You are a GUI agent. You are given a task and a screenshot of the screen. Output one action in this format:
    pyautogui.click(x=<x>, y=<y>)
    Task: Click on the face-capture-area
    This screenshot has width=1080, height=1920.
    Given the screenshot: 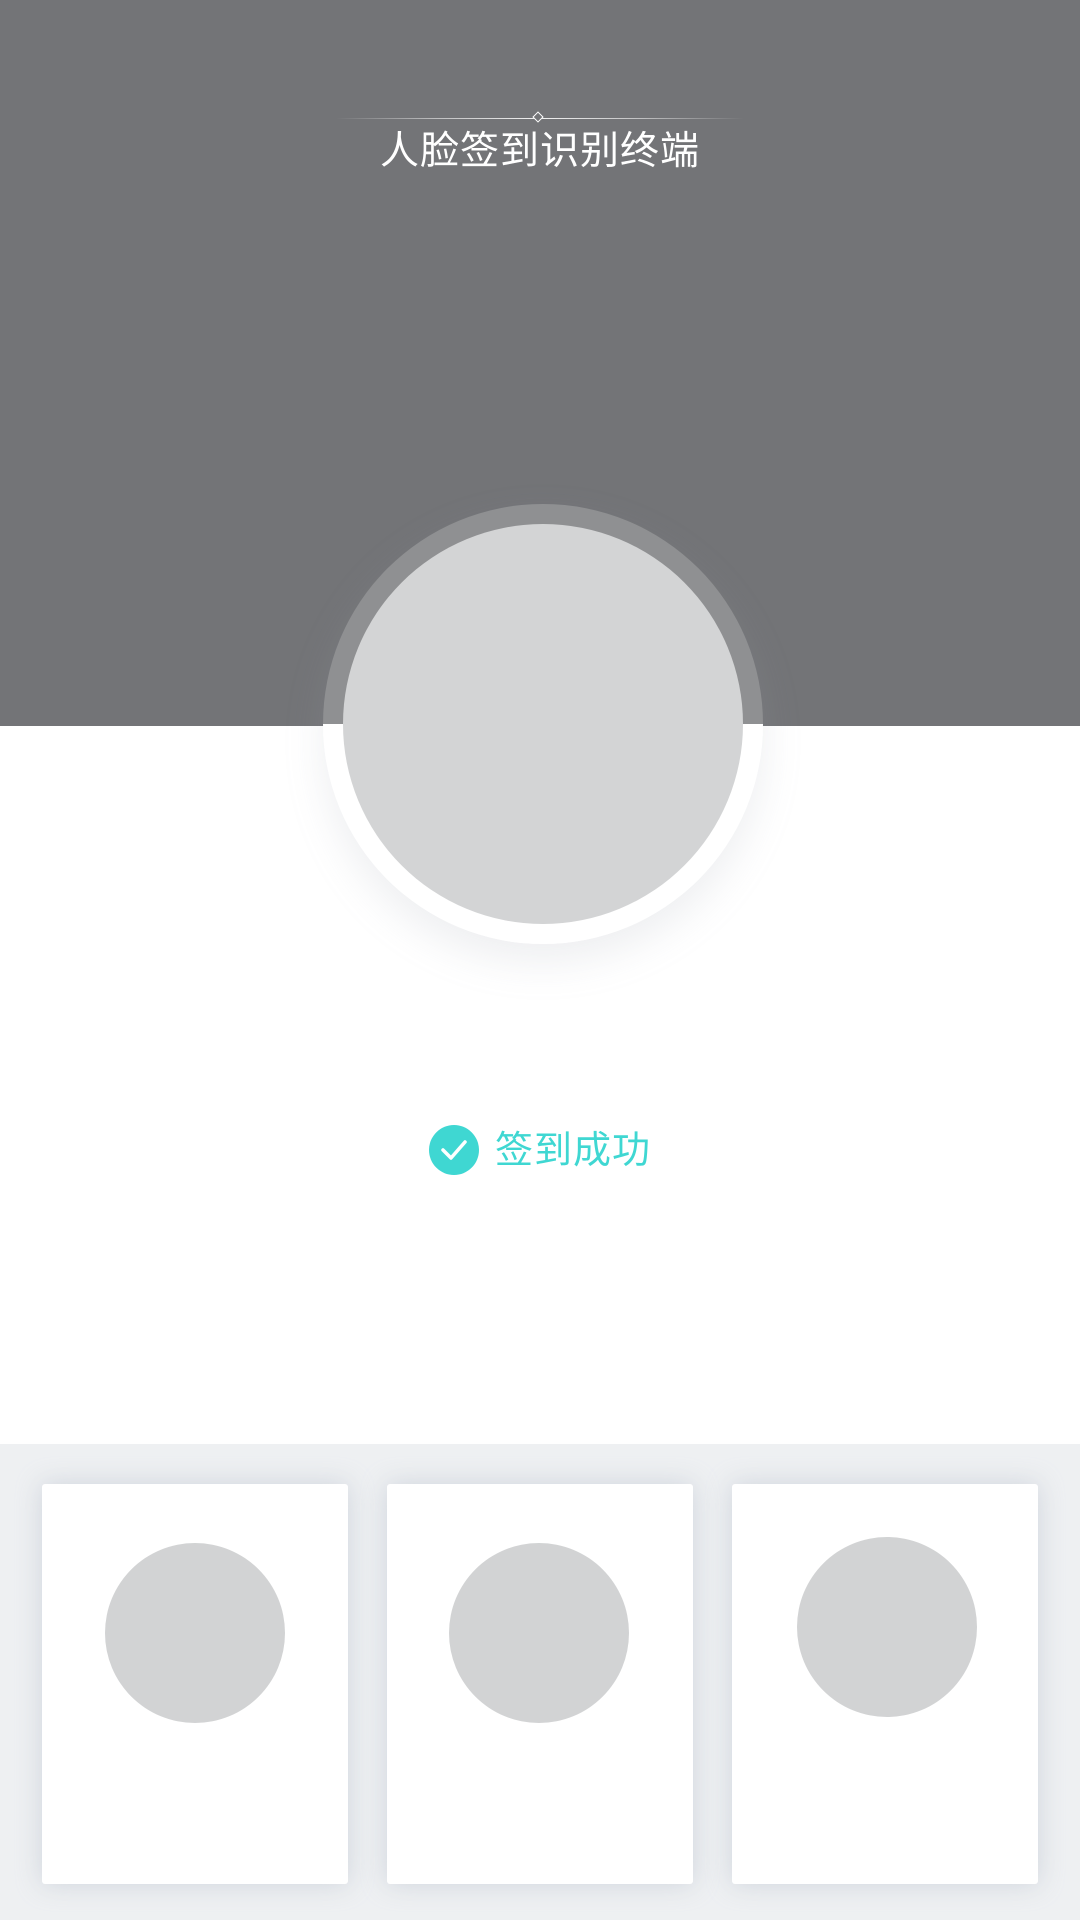 What is the action you would take?
    pyautogui.click(x=543, y=724)
    